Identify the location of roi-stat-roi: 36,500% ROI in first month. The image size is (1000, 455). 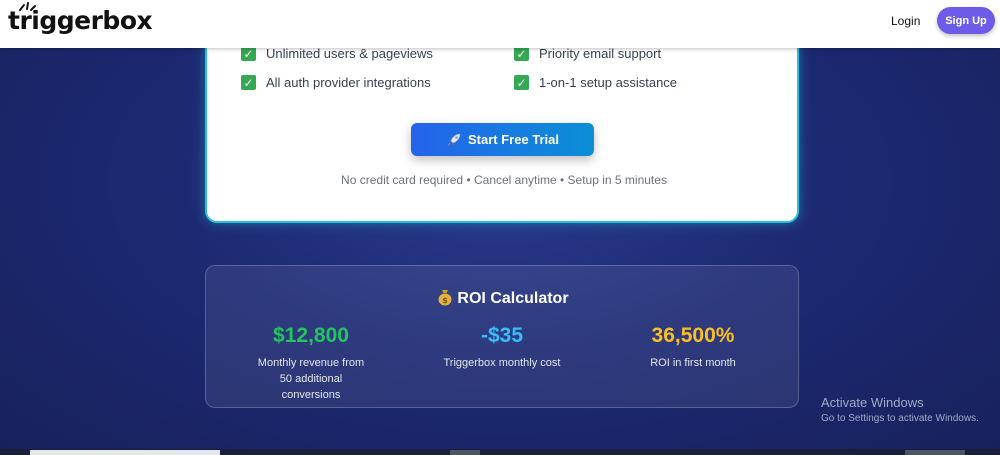
(693, 347).